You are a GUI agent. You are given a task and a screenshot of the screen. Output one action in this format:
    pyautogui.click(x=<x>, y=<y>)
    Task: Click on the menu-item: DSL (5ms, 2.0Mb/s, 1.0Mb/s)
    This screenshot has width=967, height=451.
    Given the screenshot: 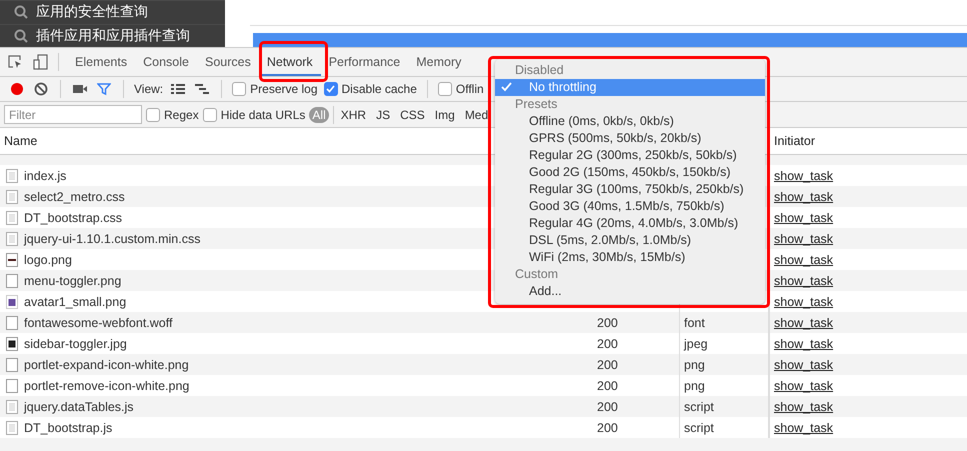 What is the action you would take?
    pyautogui.click(x=630, y=240)
    